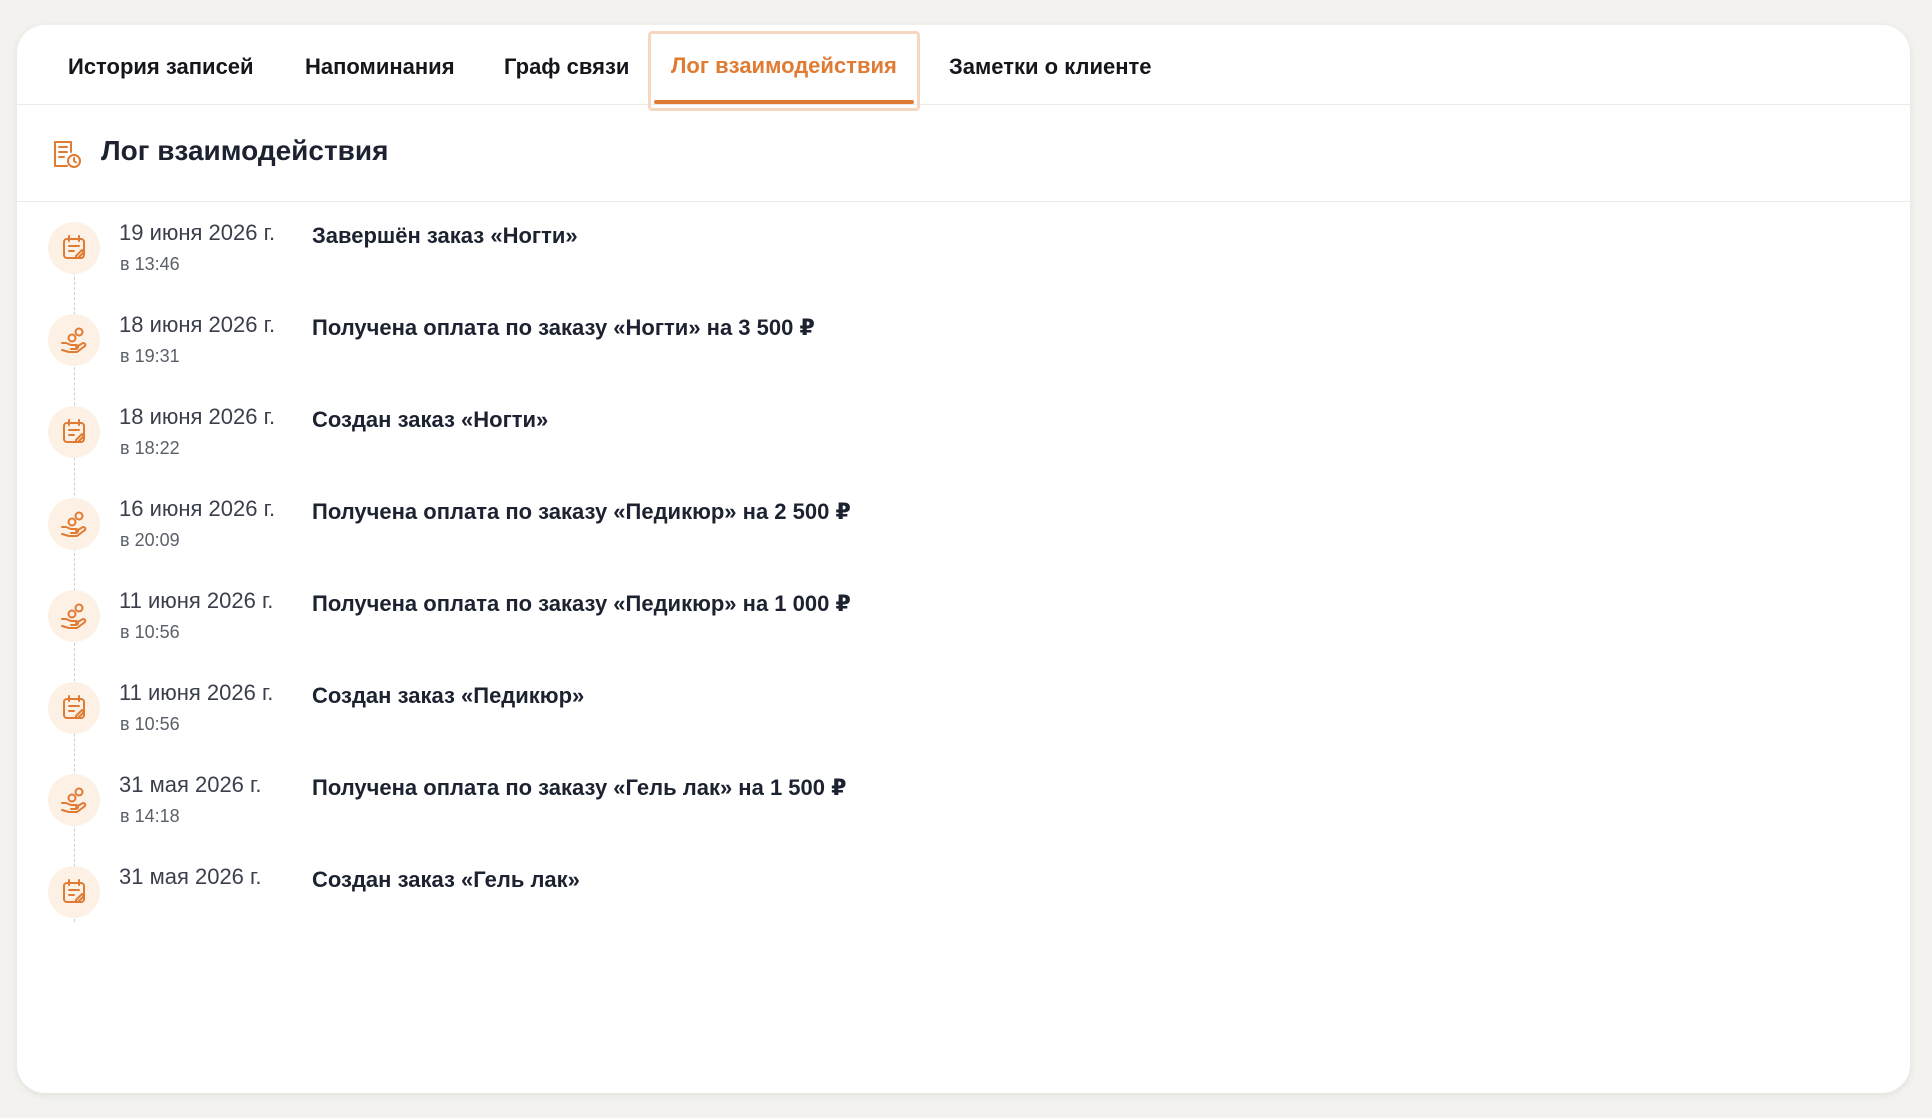 This screenshot has height=1118, width=1932. Describe the element at coordinates (150, 264) in the screenshot. I see `entry-time: в 13:46` at that location.